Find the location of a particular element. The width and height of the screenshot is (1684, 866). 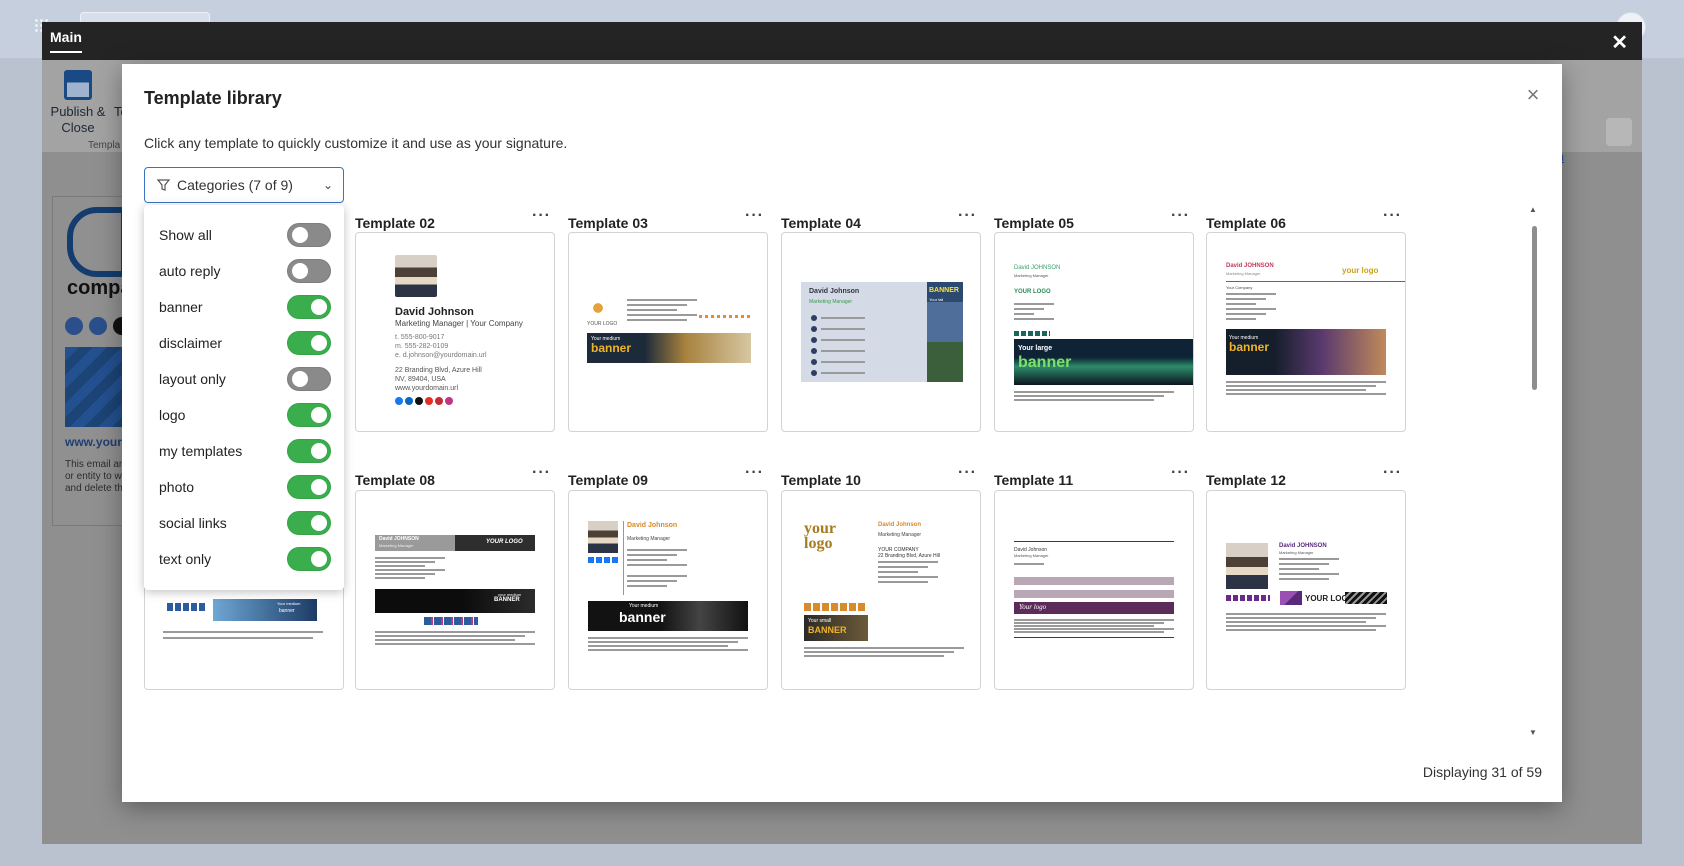

category-label: Show all is located at coordinates (185, 235).